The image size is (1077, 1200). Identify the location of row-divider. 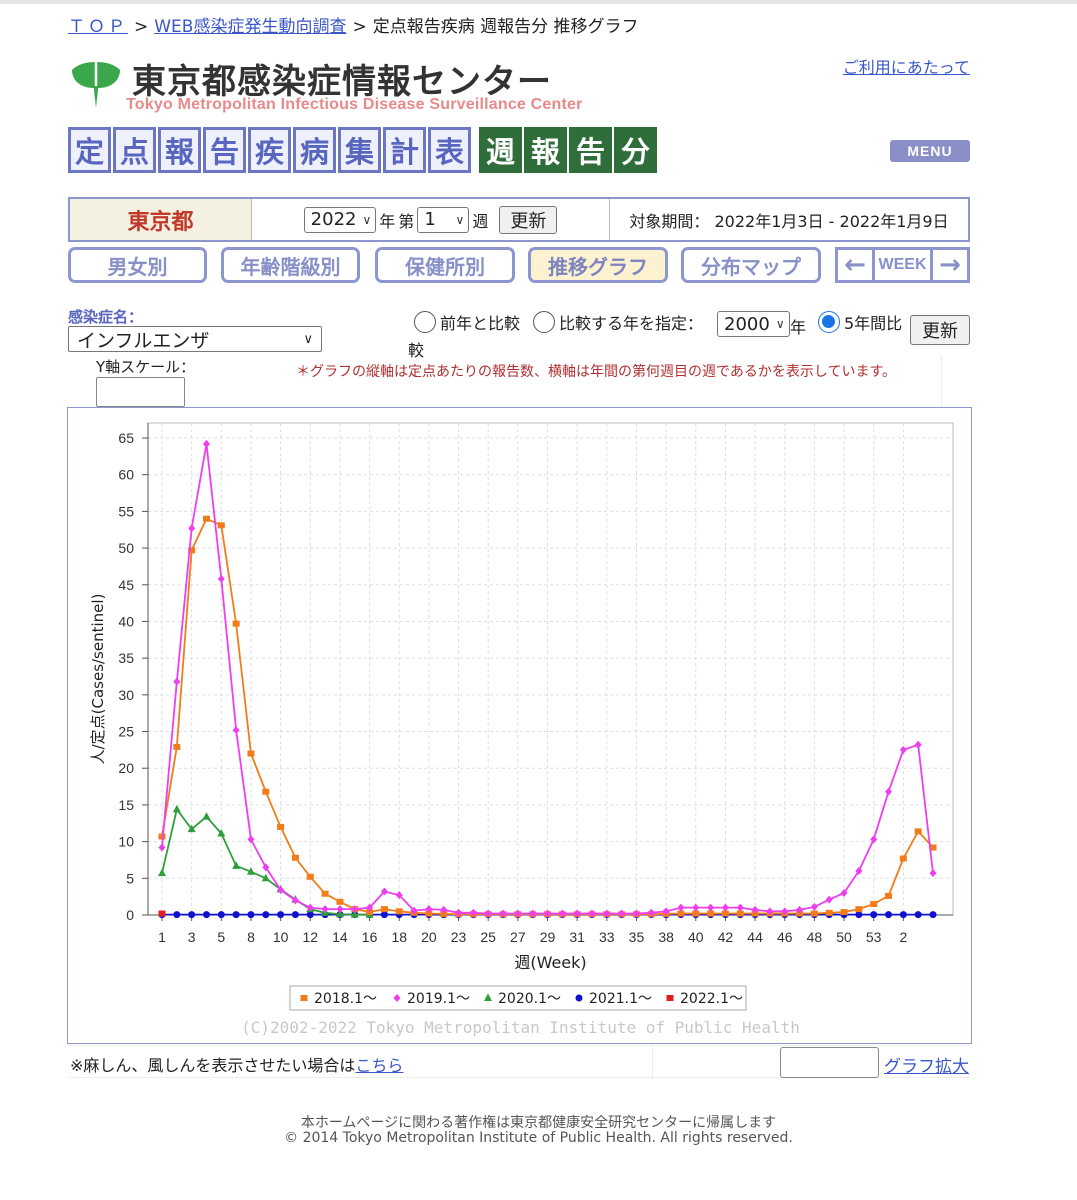
(652, 1062).